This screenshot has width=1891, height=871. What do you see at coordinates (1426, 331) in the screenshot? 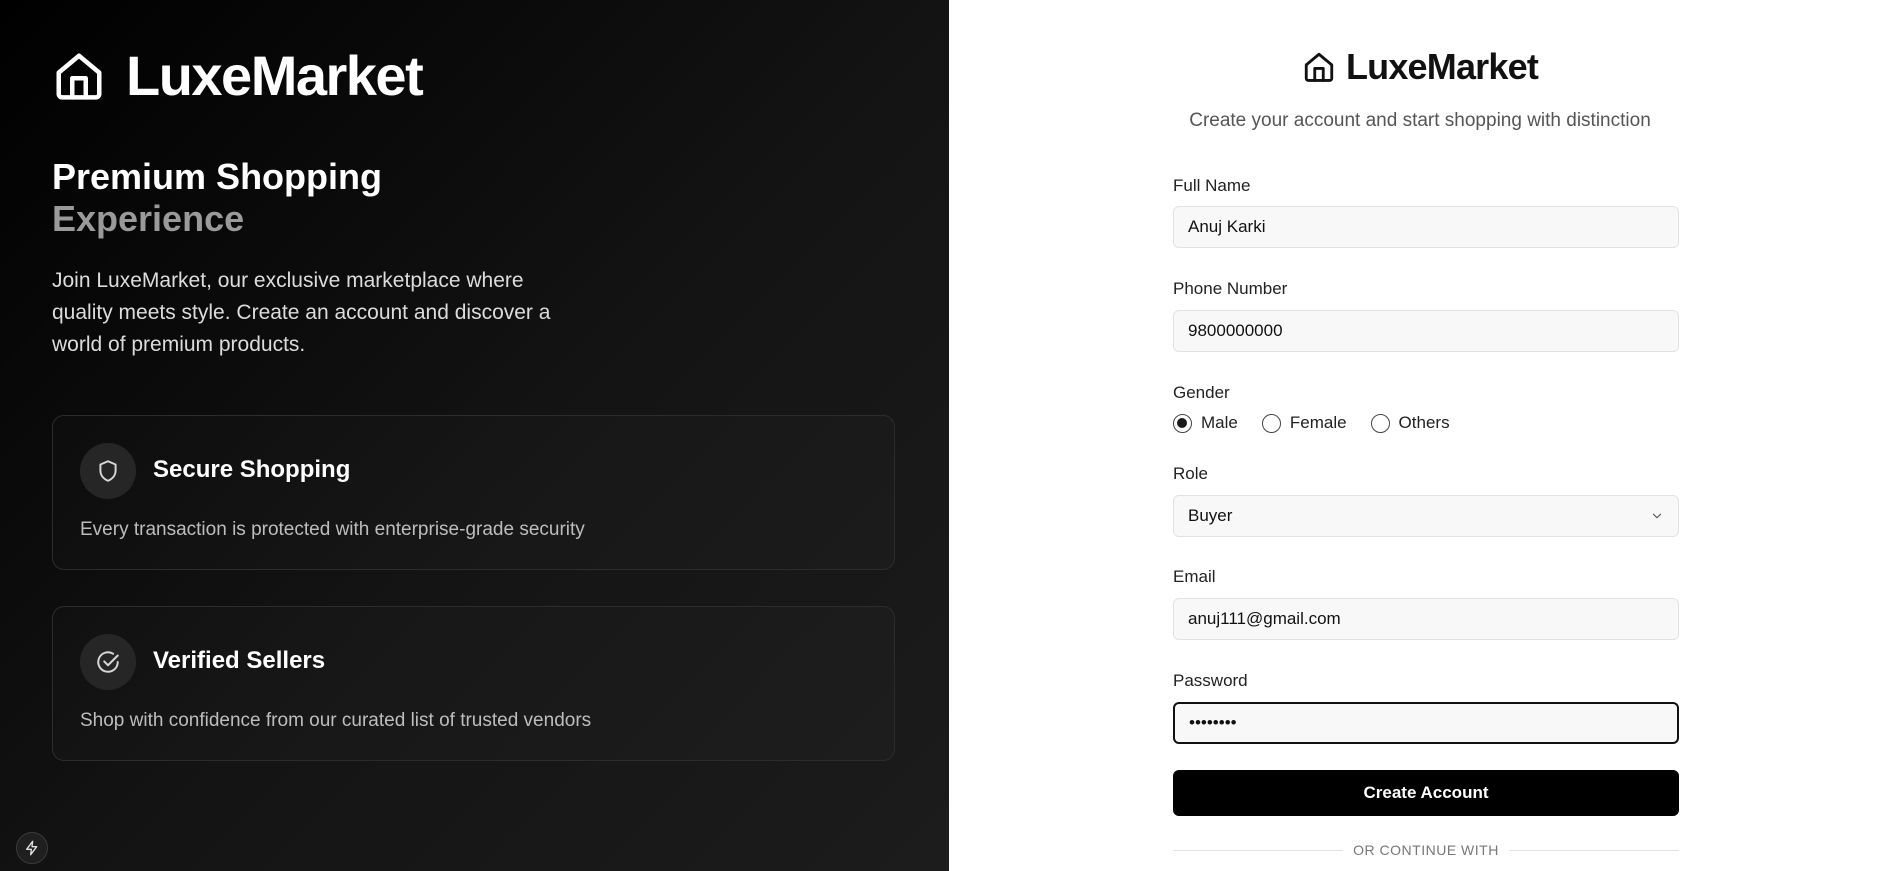
I see `phone-input: 9800000000` at bounding box center [1426, 331].